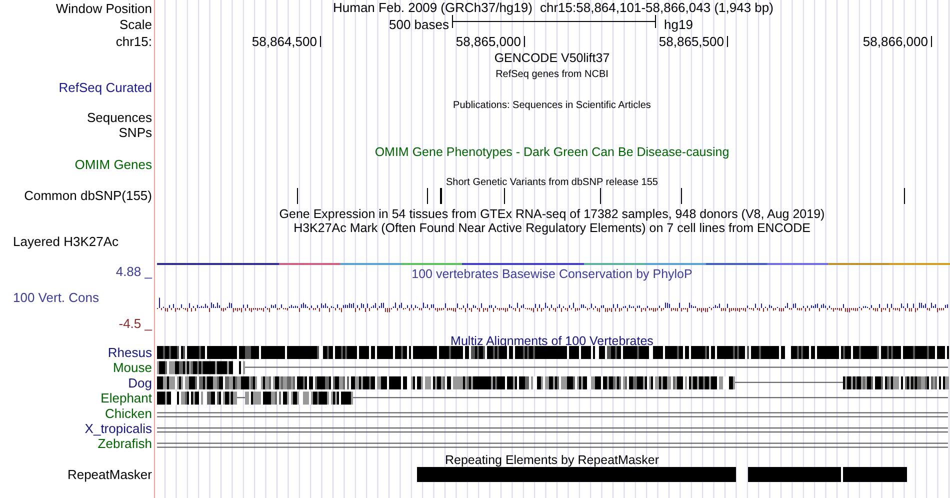  Describe the element at coordinates (130, 352) in the screenshot. I see `species-label: Rhesus` at that location.